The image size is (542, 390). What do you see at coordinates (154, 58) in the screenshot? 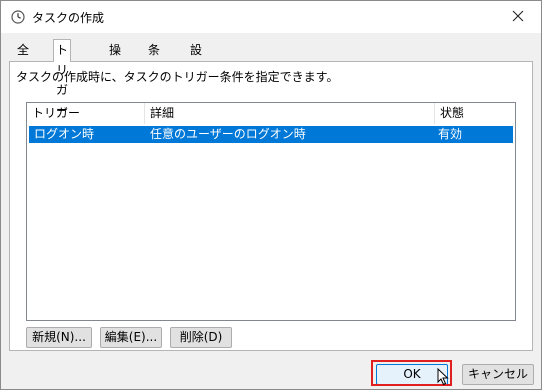
I see `tab-conditions: 条件` at bounding box center [154, 58].